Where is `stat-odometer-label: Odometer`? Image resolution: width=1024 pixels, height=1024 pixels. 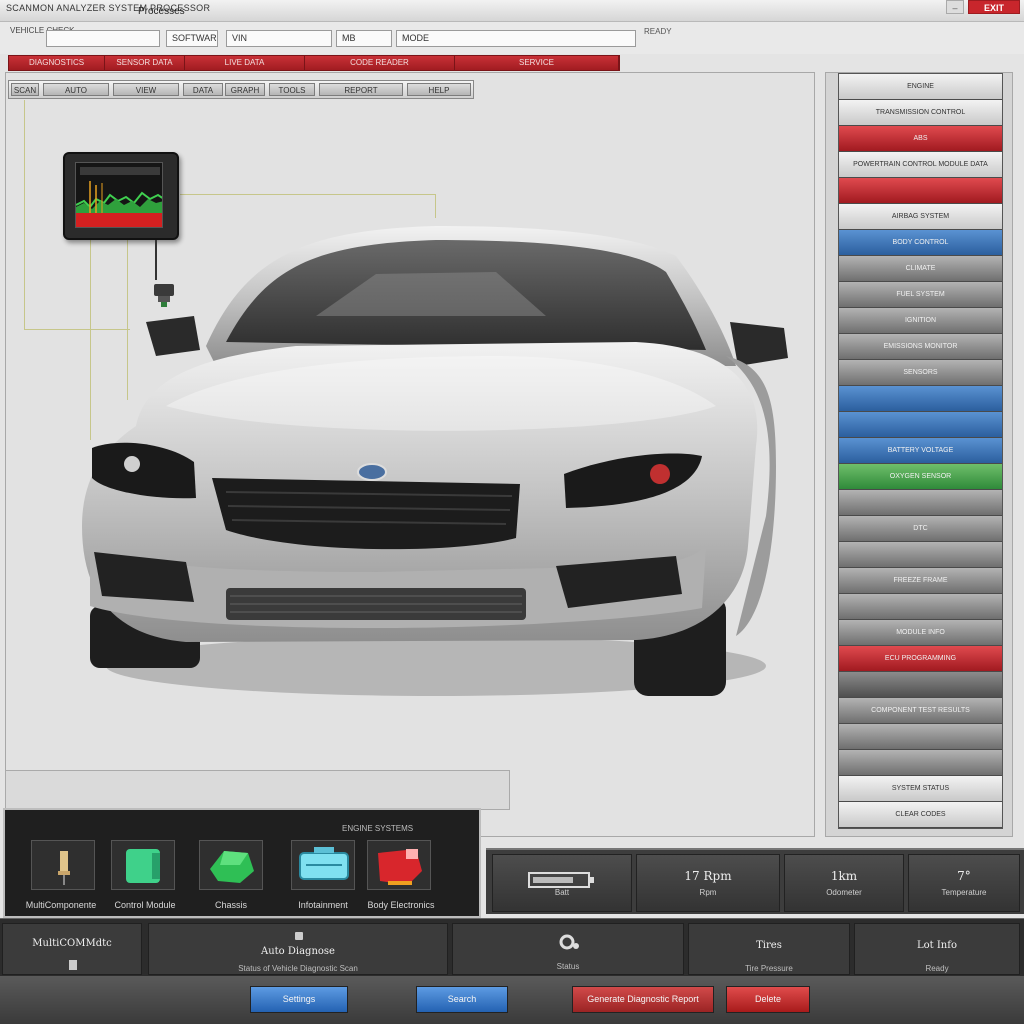 stat-odometer-label: Odometer is located at coordinates (844, 892).